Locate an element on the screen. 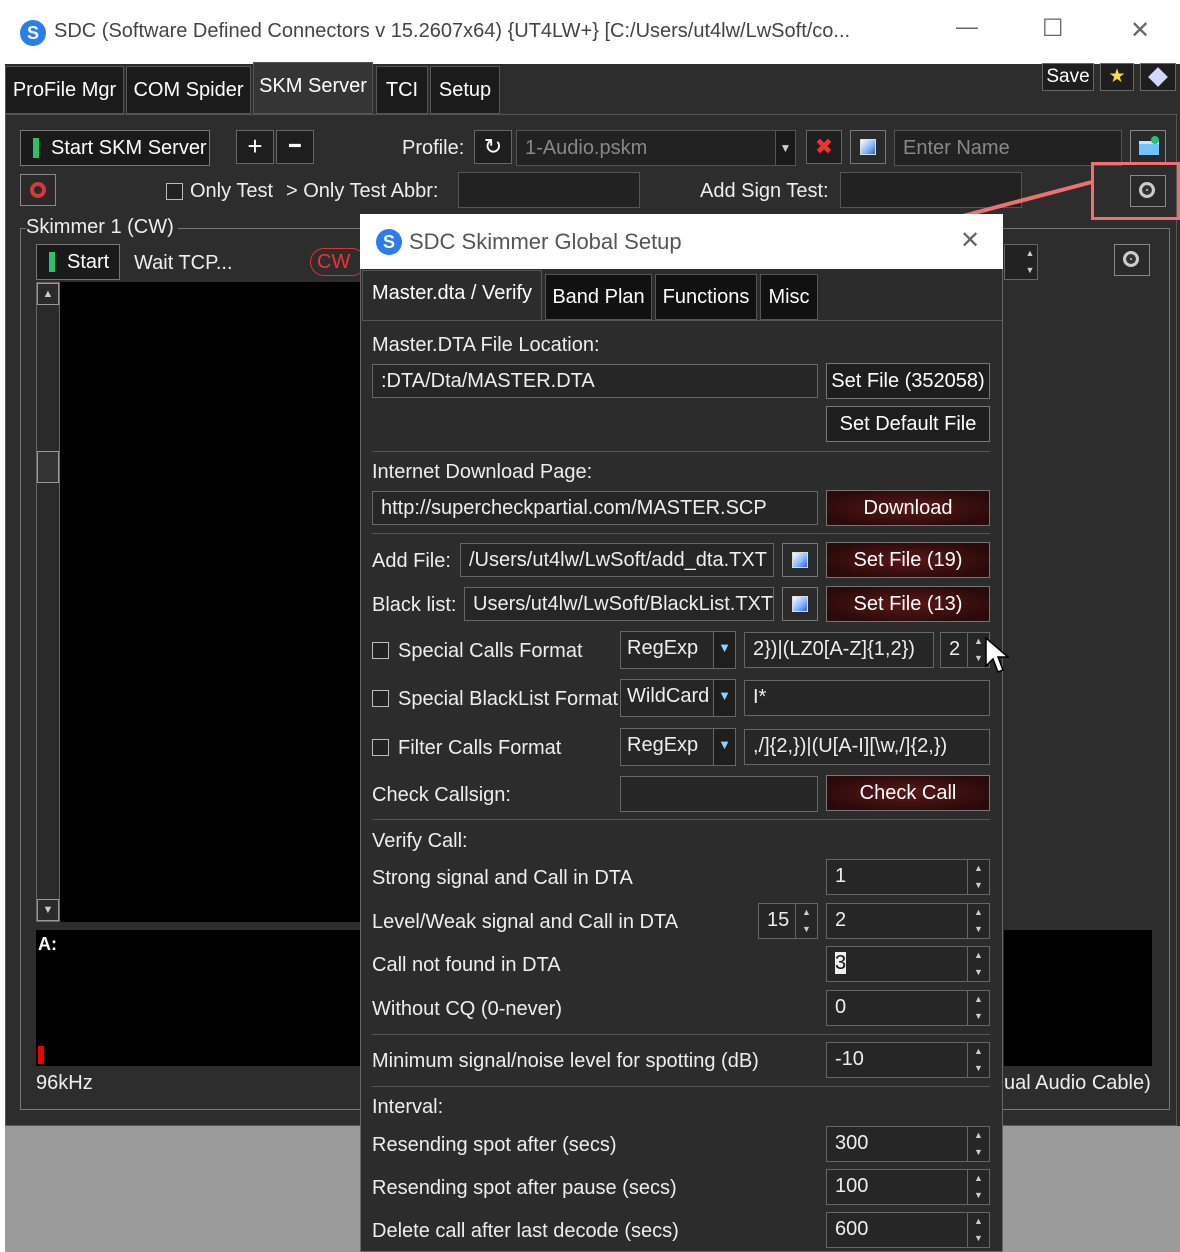 Image resolution: width=1180 pixels, height=1252 pixels. tab-profile-mgr: ProFile Mgr is located at coordinates (64, 90).